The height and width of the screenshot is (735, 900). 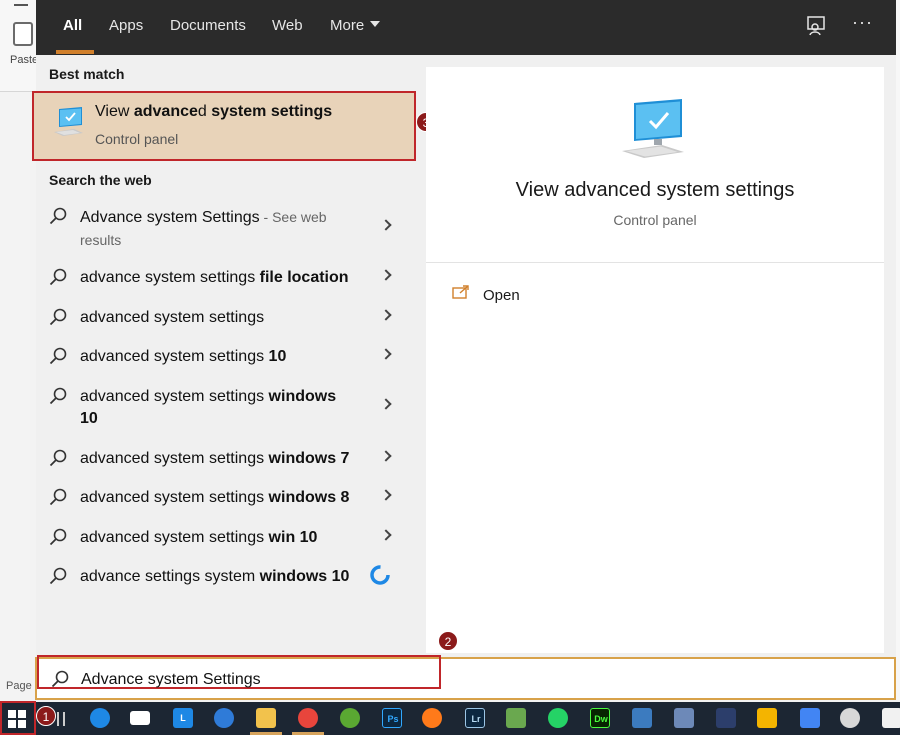 I want to click on lists-icon: L, so click(x=183, y=718).